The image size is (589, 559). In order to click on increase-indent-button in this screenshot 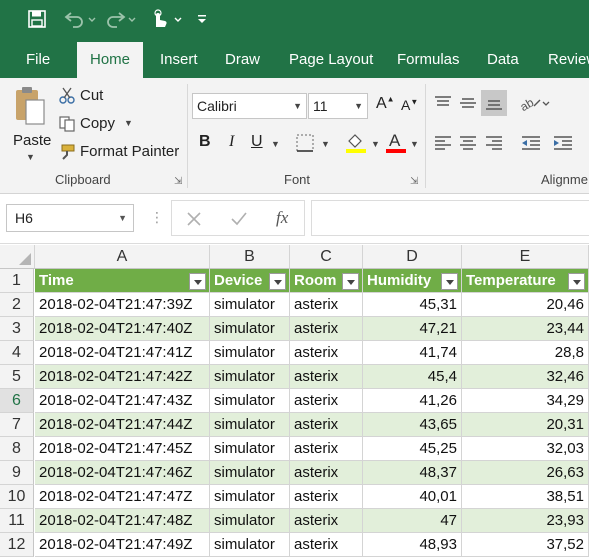, I will do `click(563, 144)`.